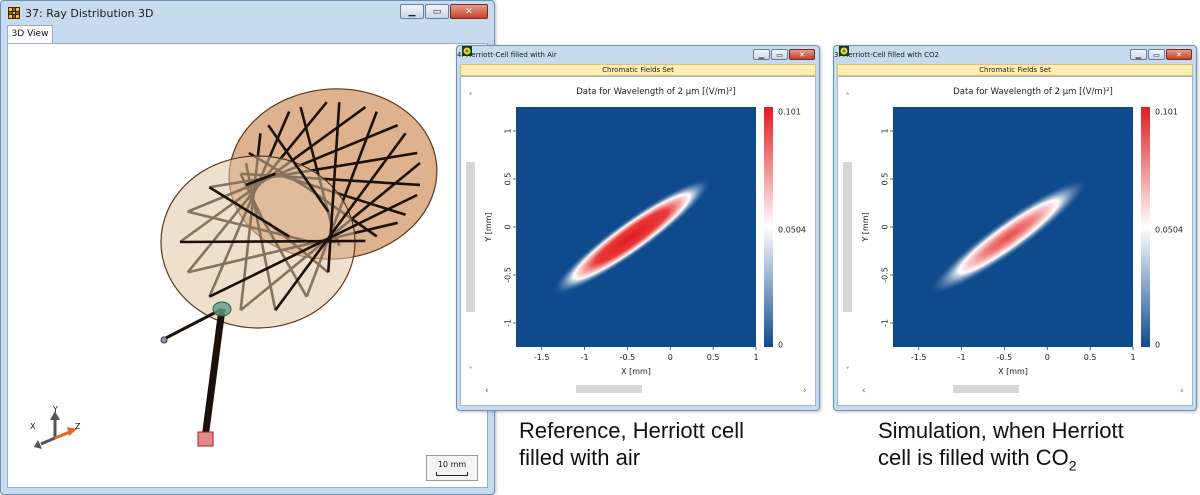 The width and height of the screenshot is (1200, 495). Describe the element at coordinates (33, 426) in the screenshot. I see `axis-label-x: X` at that location.